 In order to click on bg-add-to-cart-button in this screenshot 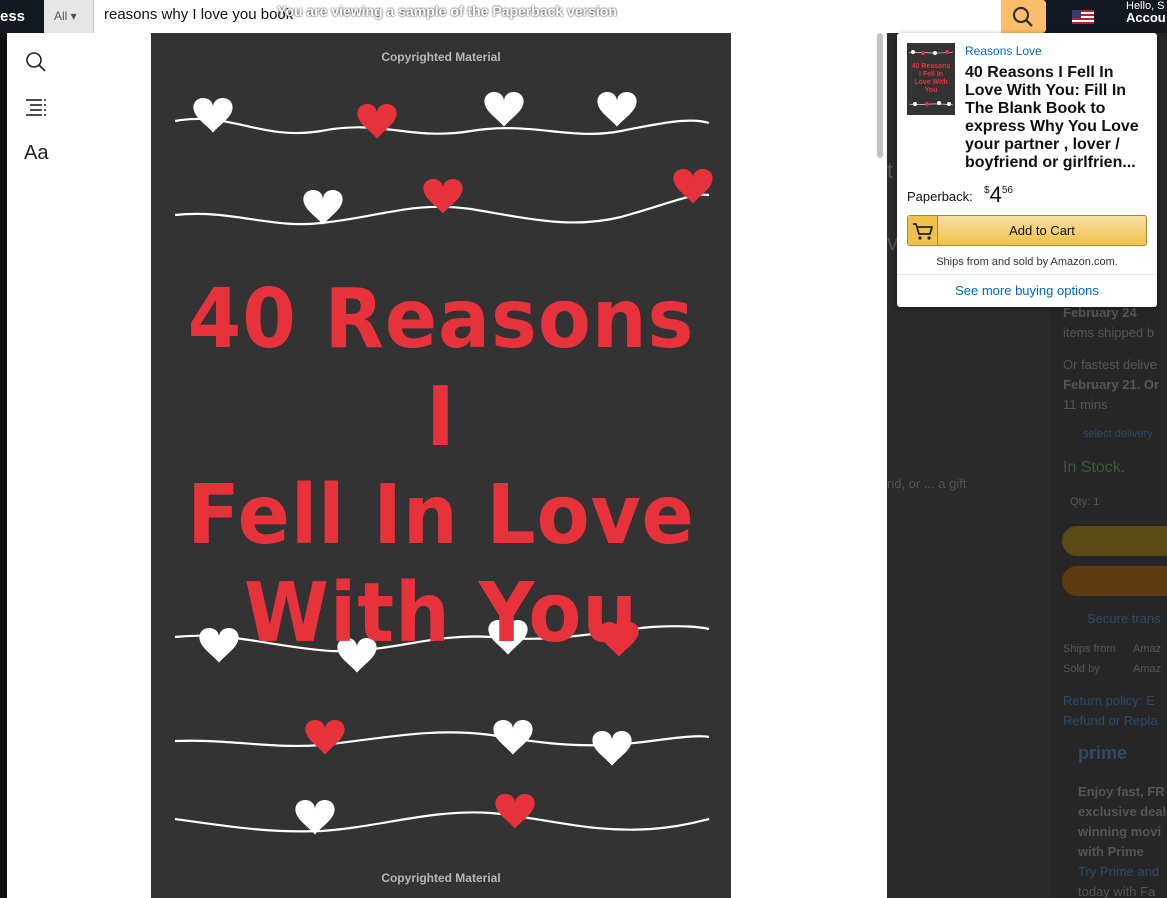, I will do `click(1114, 541)`.